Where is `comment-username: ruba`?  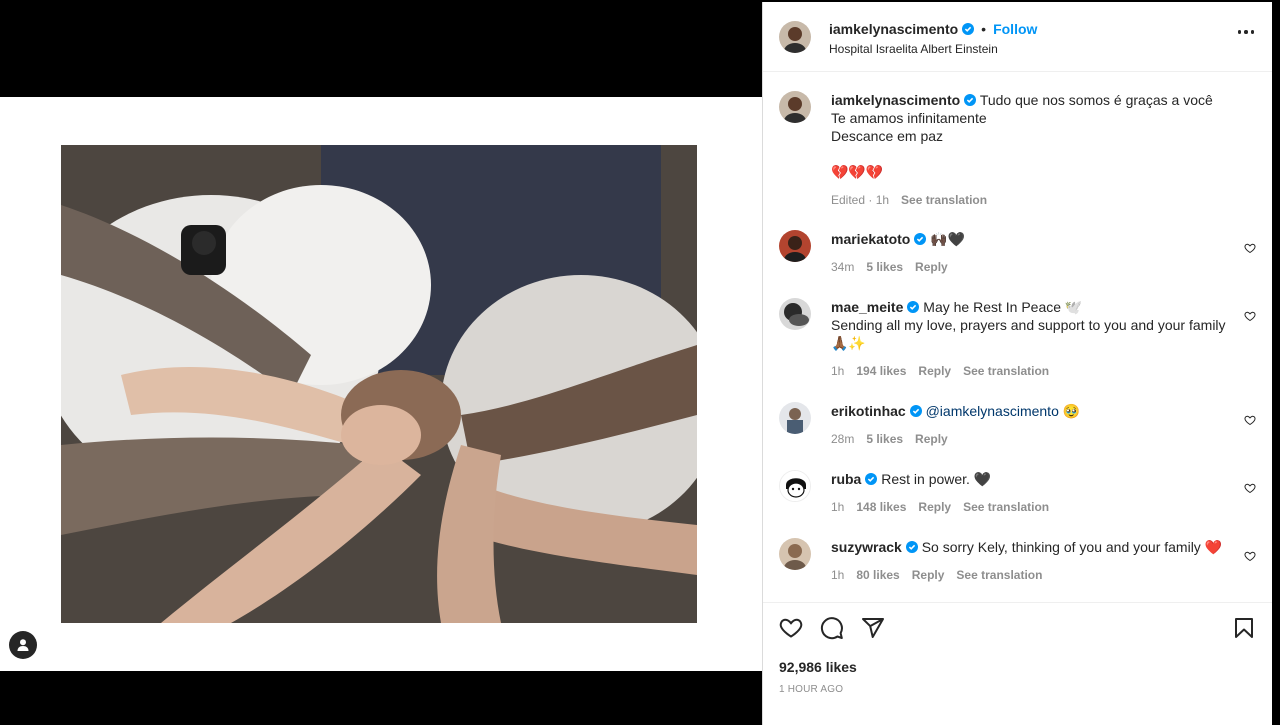
comment-username: ruba is located at coordinates (846, 479).